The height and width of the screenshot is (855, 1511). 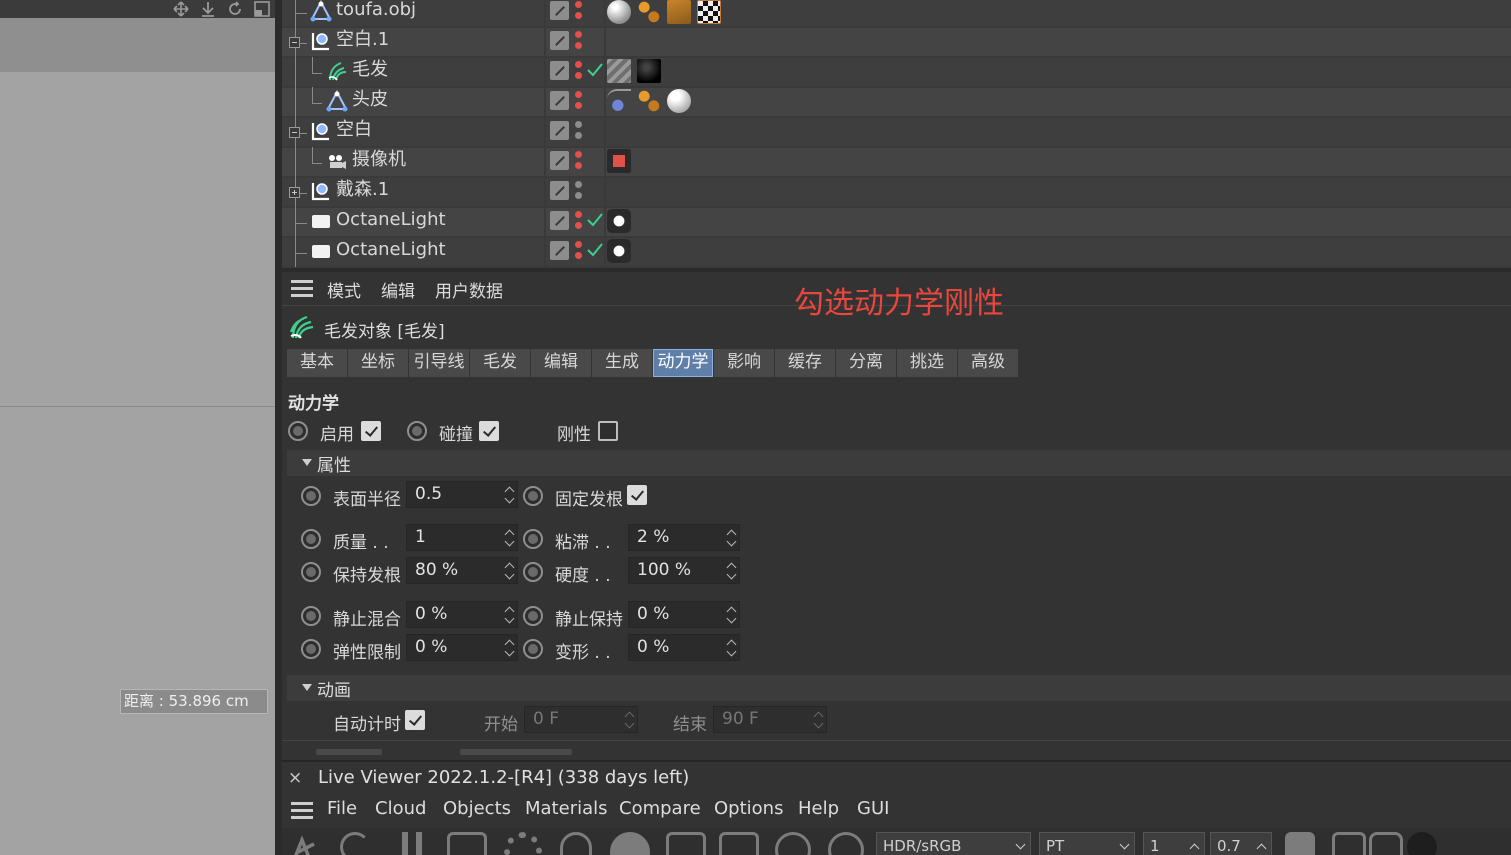 What do you see at coordinates (896, 13) in the screenshot?
I see `object-row: toufa.obj` at bounding box center [896, 13].